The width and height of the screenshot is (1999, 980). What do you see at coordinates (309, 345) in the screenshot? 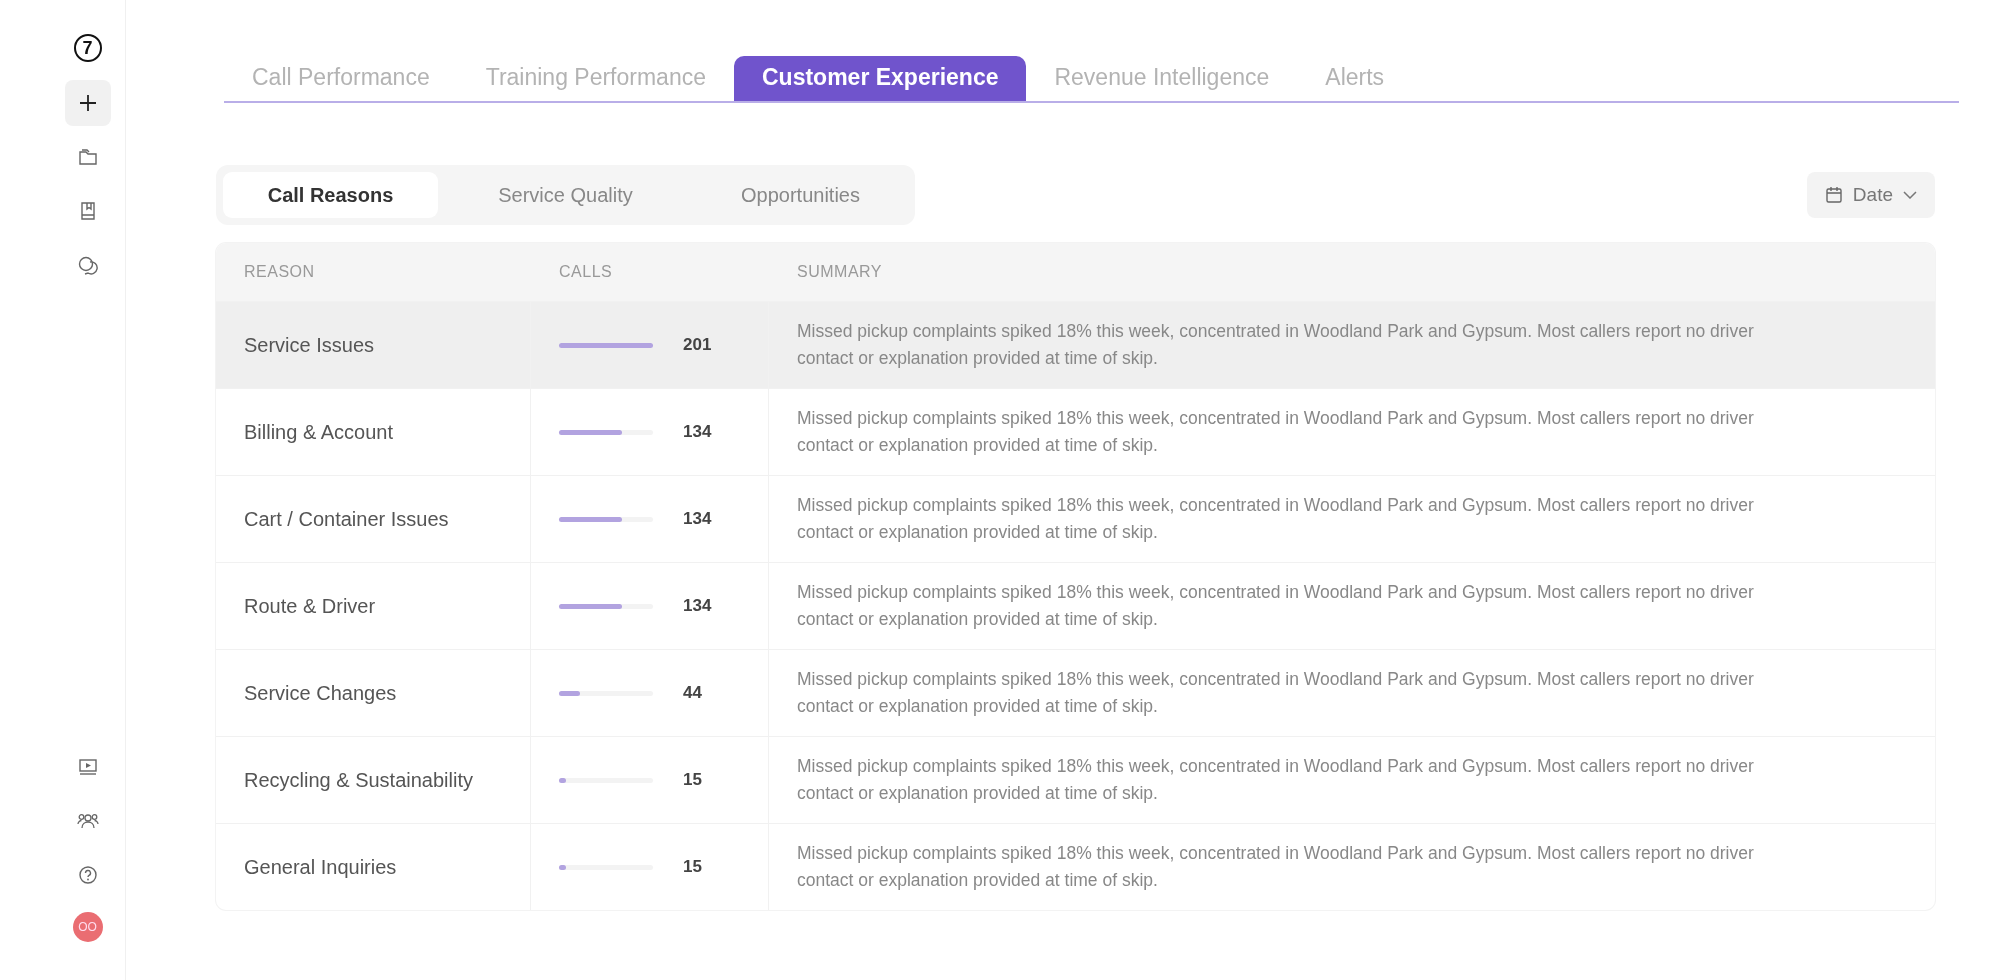
I see `reason-cell: Service Issues` at bounding box center [309, 345].